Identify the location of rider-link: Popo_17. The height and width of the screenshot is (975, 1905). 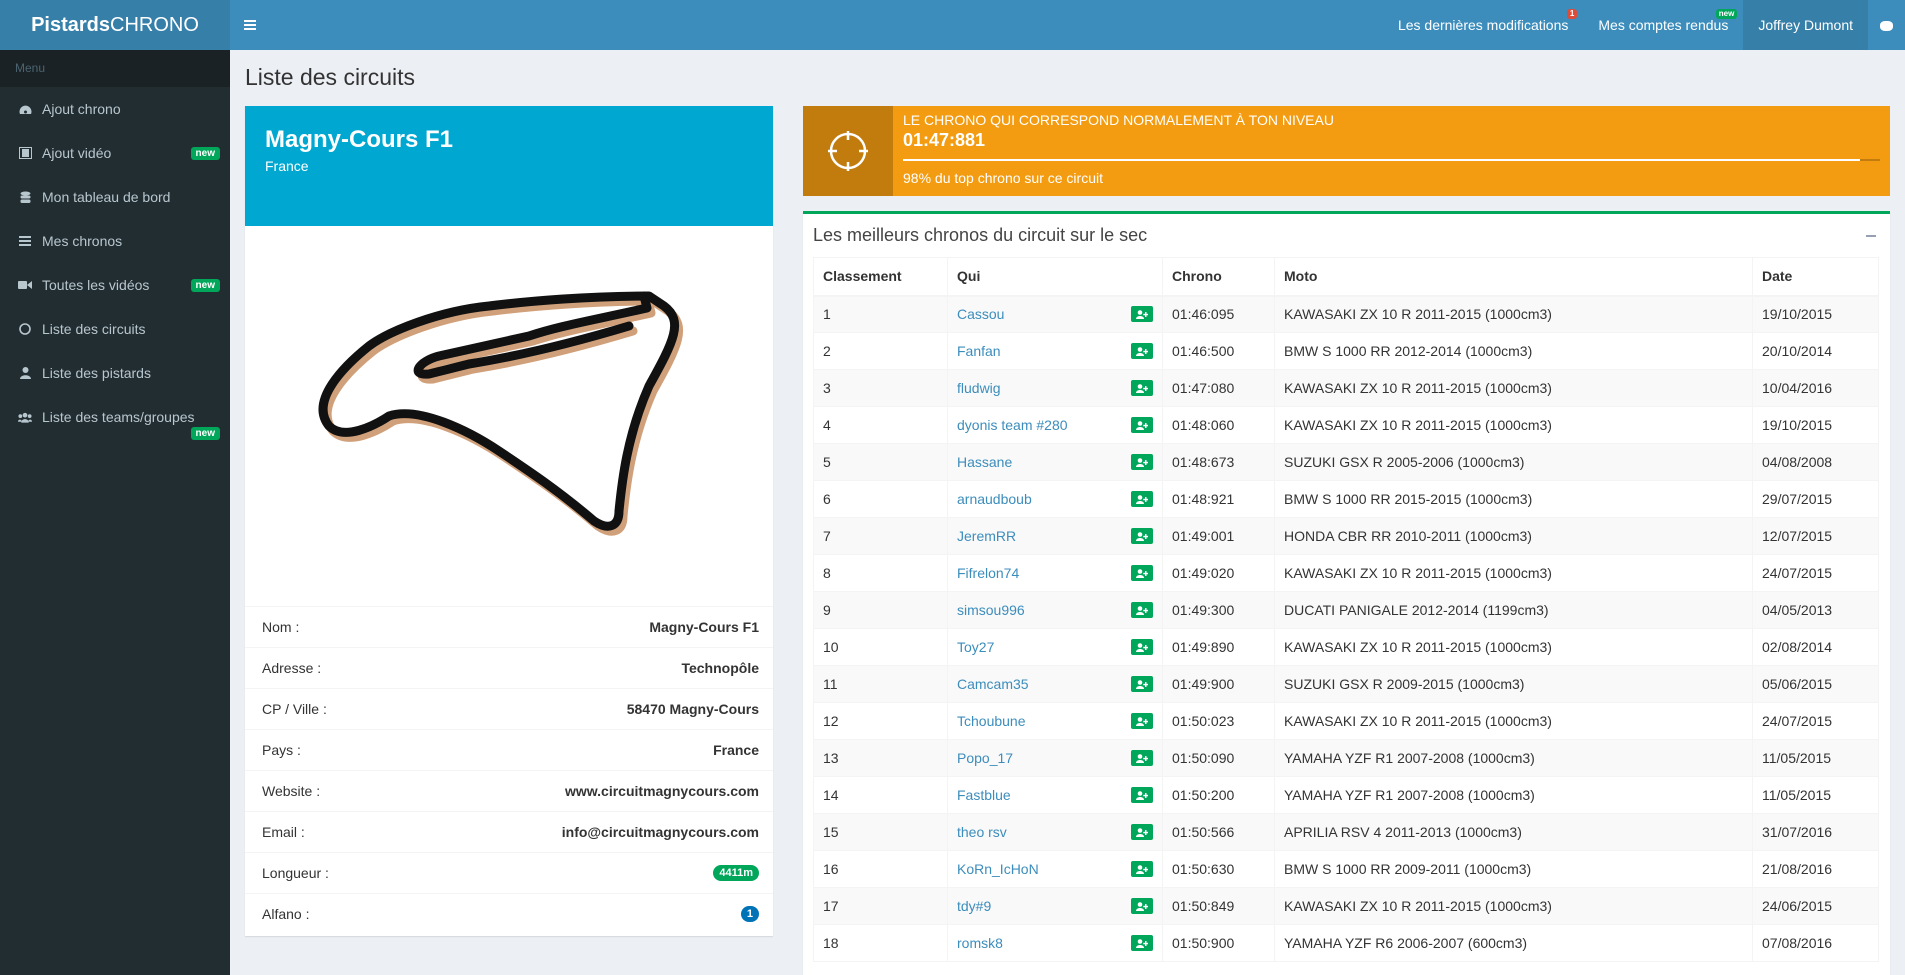
(985, 758).